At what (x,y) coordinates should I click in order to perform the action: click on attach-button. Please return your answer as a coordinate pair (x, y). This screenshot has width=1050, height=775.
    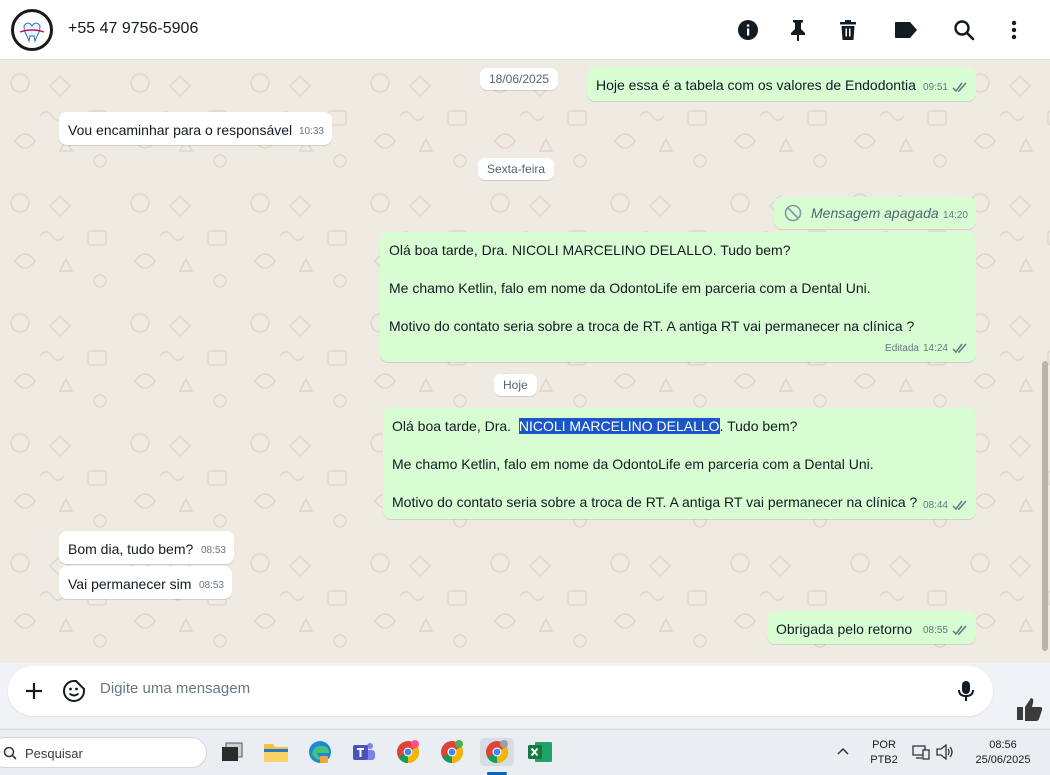
    Looking at the image, I should click on (34, 691).